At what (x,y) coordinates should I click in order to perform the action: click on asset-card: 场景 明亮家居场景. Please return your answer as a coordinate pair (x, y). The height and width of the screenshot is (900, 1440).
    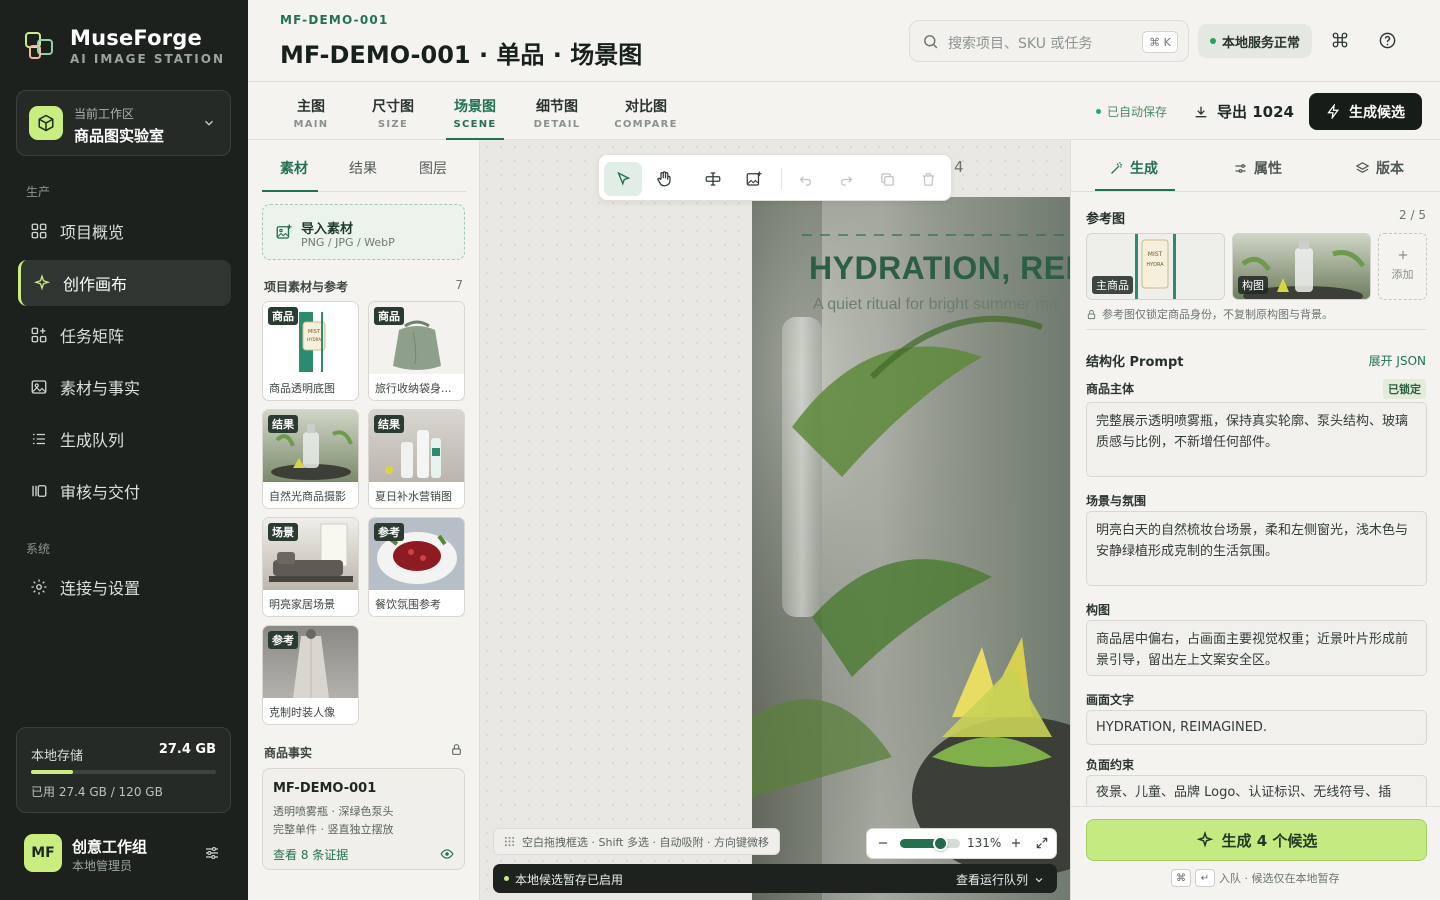
    Looking at the image, I should click on (310, 567).